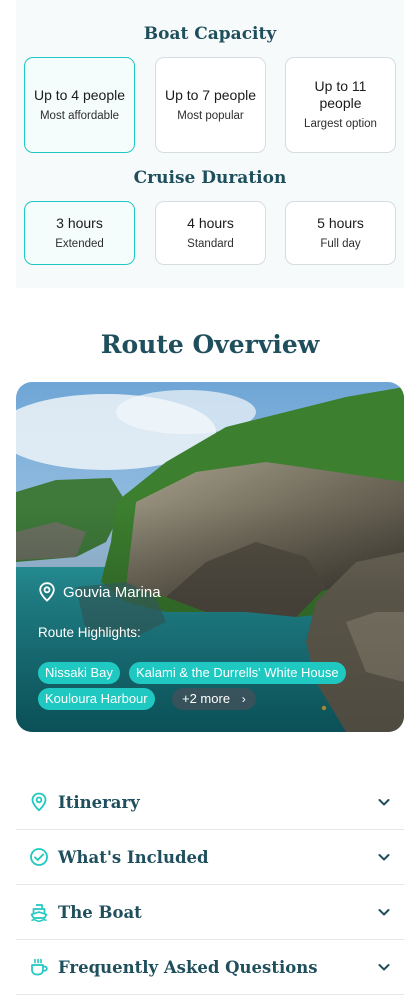 The image size is (420, 1000). I want to click on capacity-option-sub: Largest option, so click(340, 124).